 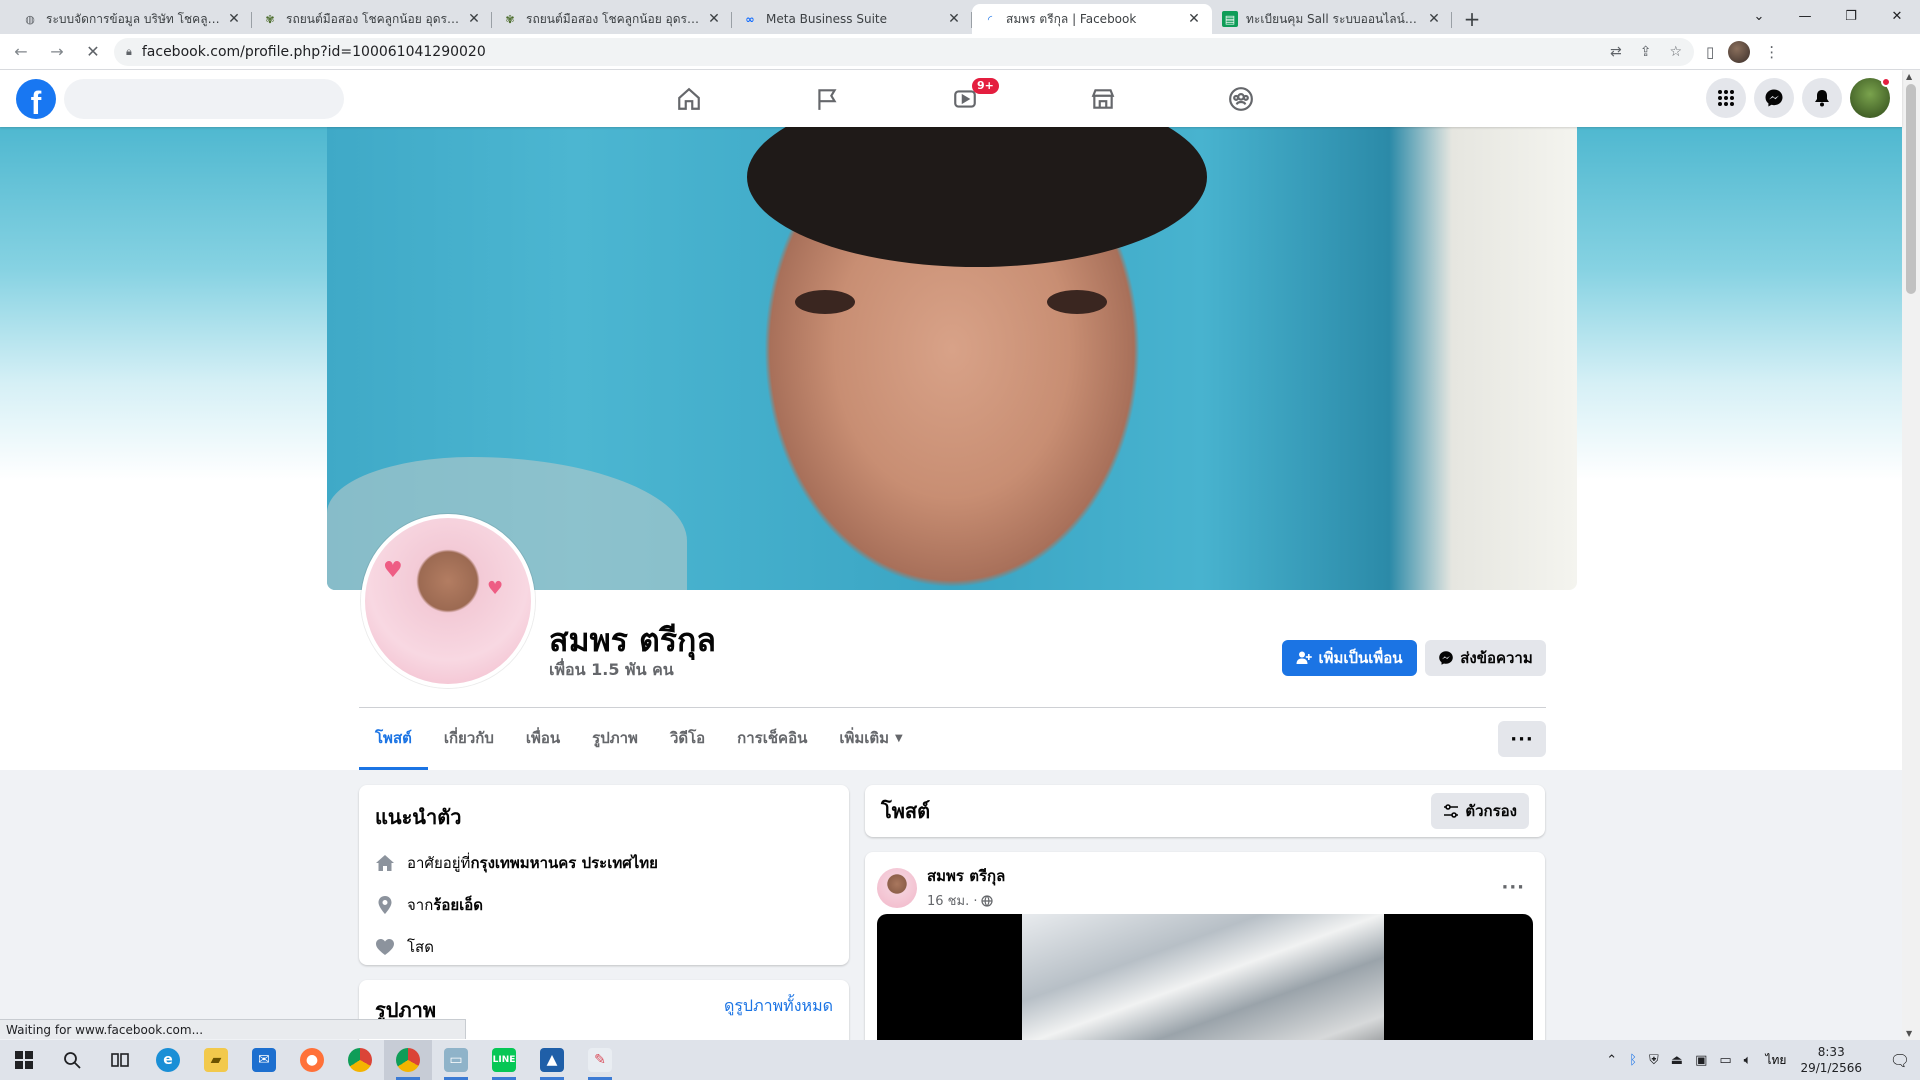 What do you see at coordinates (543, 738) in the screenshot?
I see `tab-friends: เพื่อน` at bounding box center [543, 738].